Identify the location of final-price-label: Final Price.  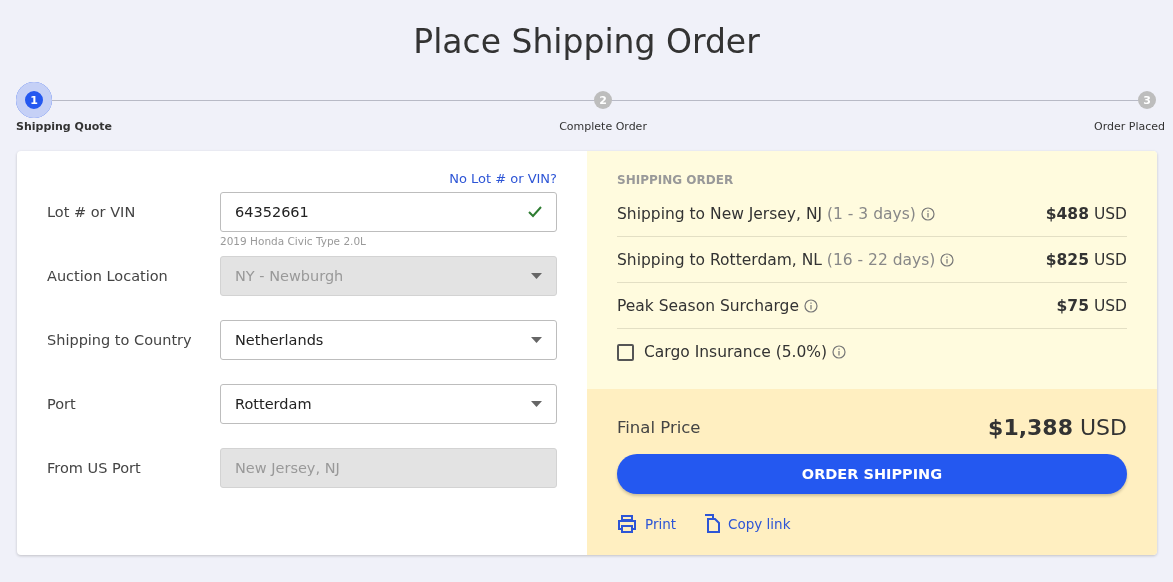
(659, 427).